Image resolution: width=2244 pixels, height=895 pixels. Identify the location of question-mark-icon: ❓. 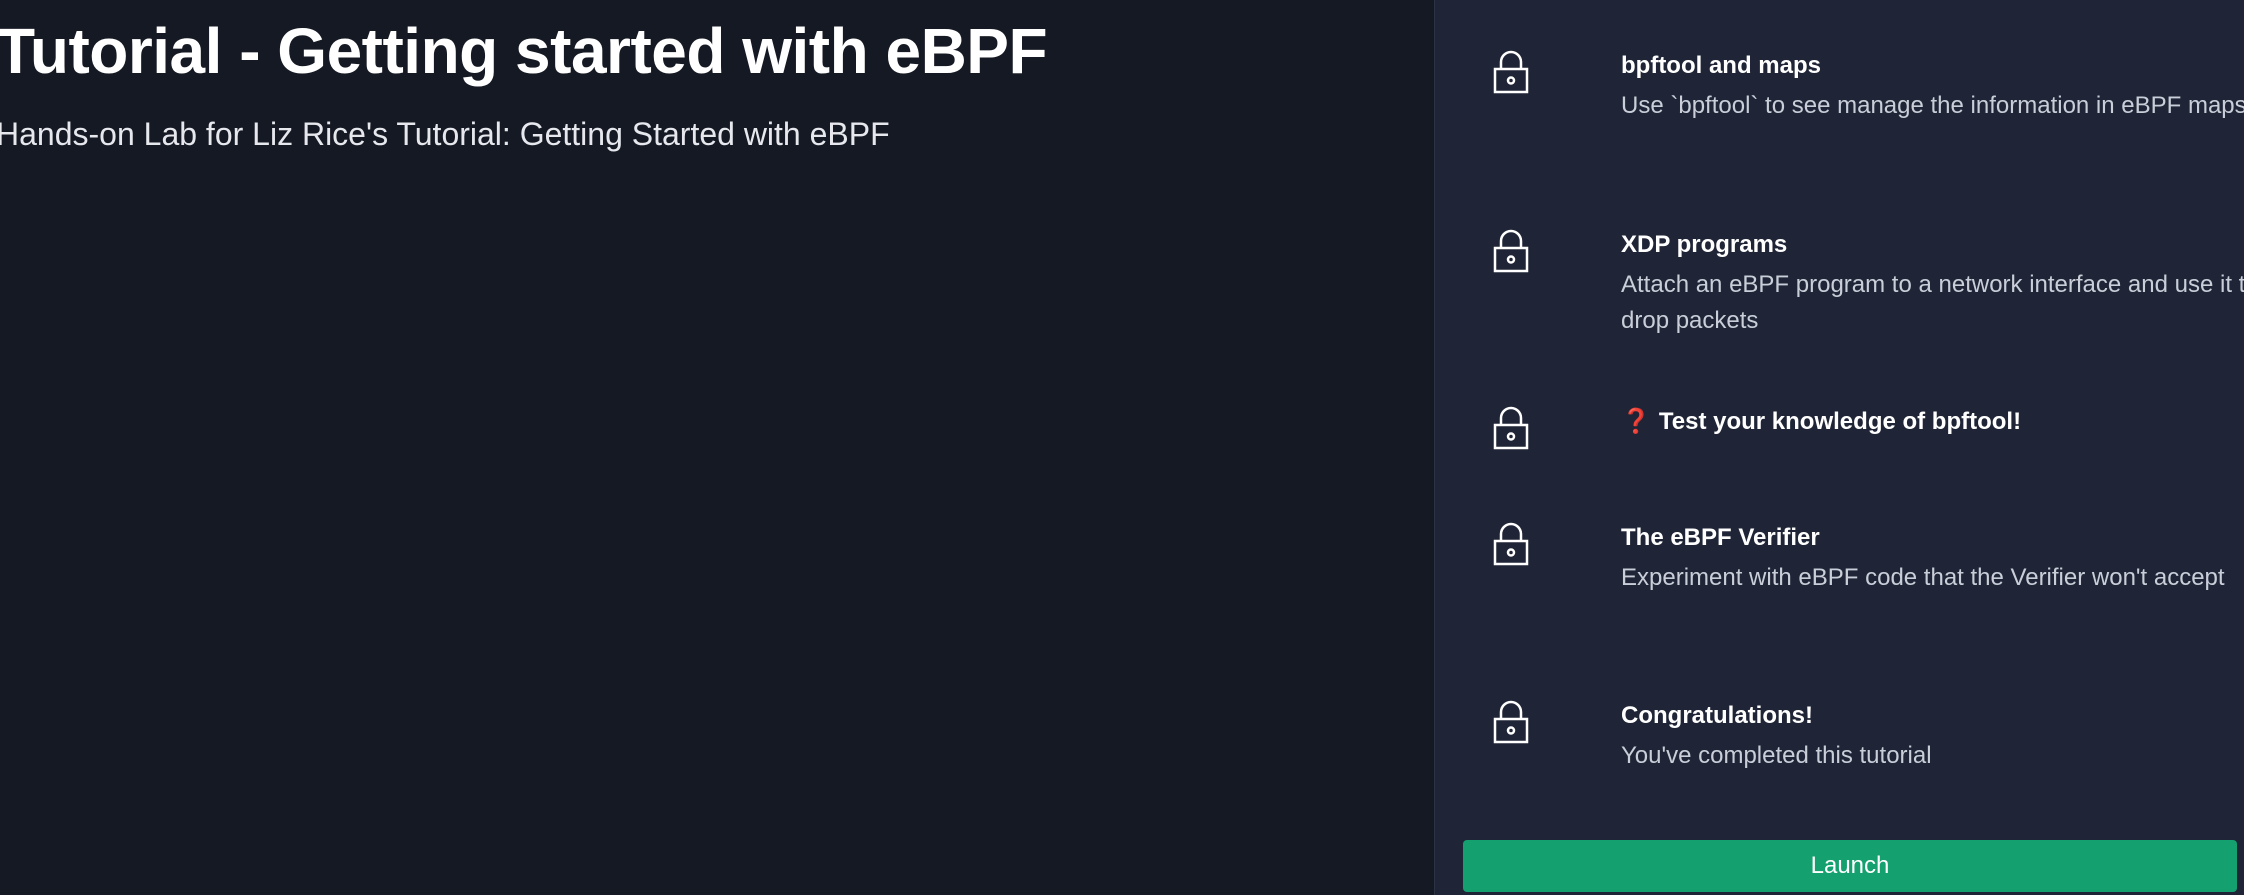
(1636, 421).